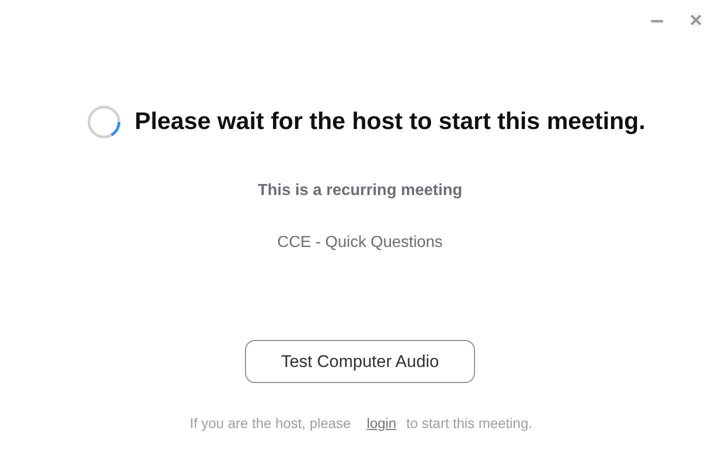  Describe the element at coordinates (381, 423) in the screenshot. I see `login-link: login` at that location.